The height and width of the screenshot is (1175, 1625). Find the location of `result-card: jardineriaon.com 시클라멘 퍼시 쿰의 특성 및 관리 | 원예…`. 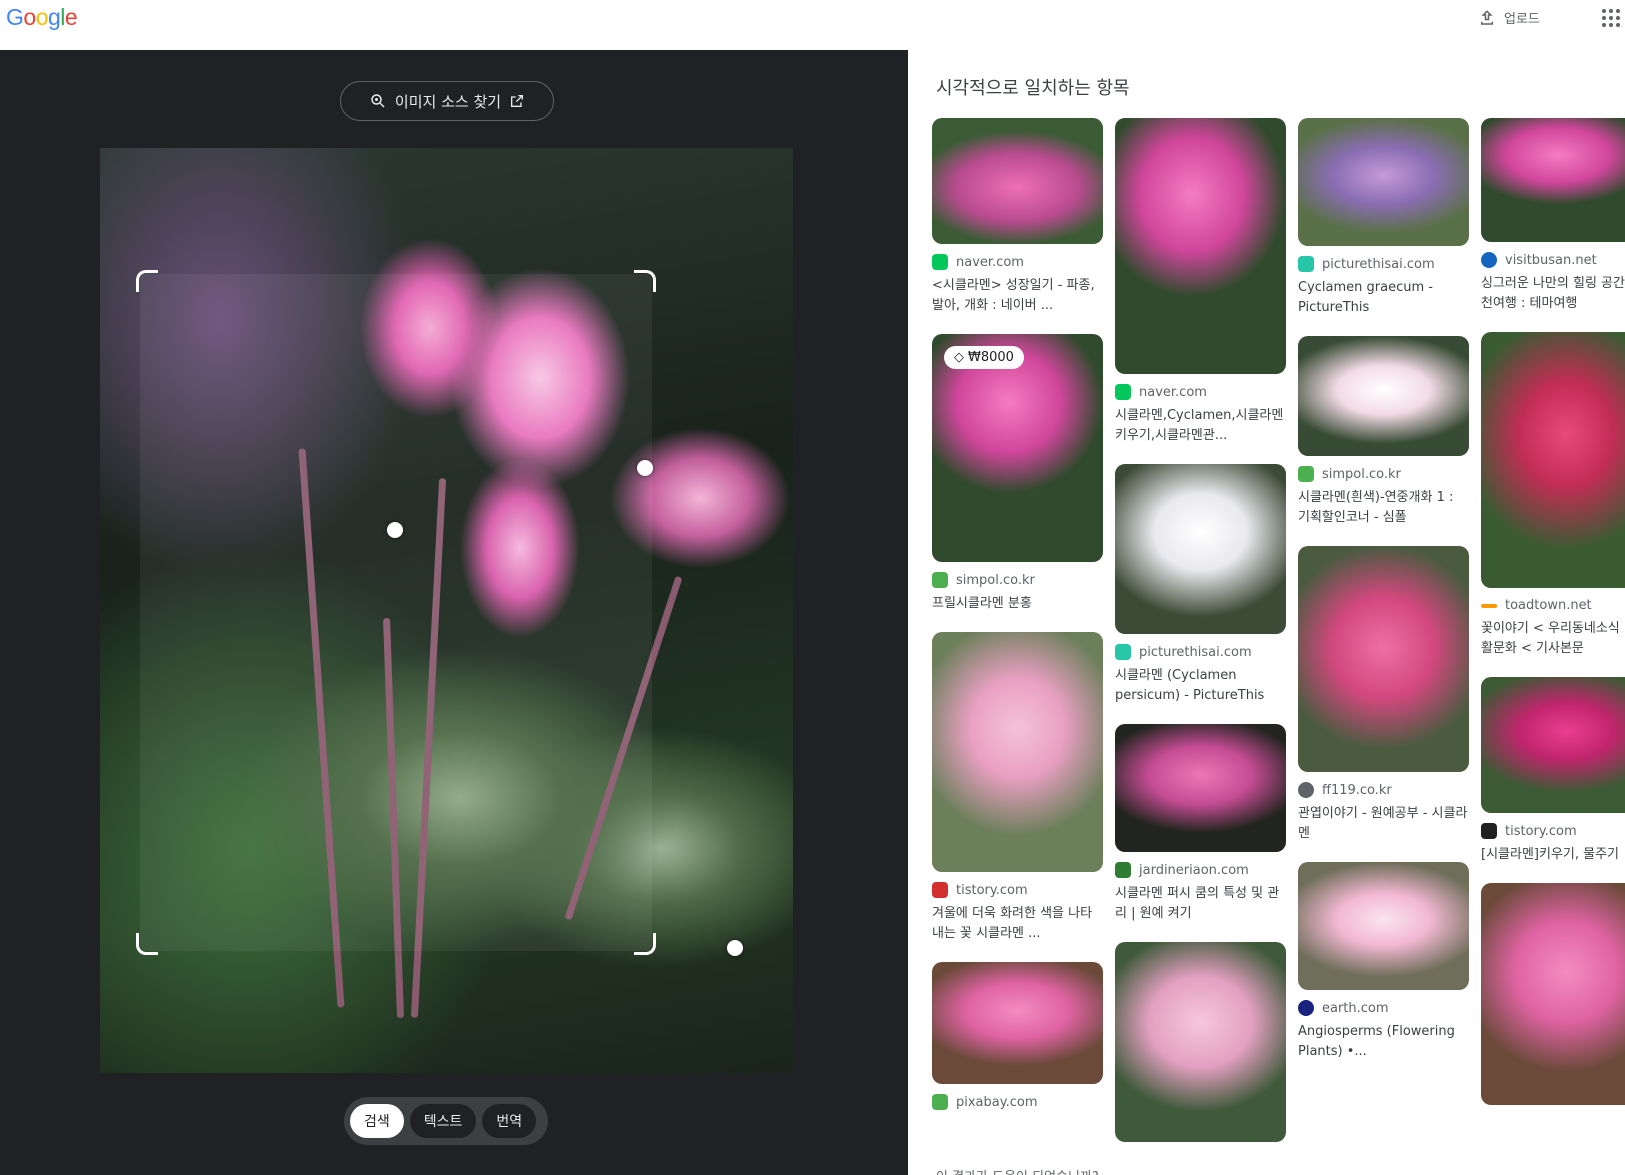

result-card: jardineriaon.com 시클라멘 퍼시 쿰의 특성 및 관리 | 원예… is located at coordinates (1200, 824).